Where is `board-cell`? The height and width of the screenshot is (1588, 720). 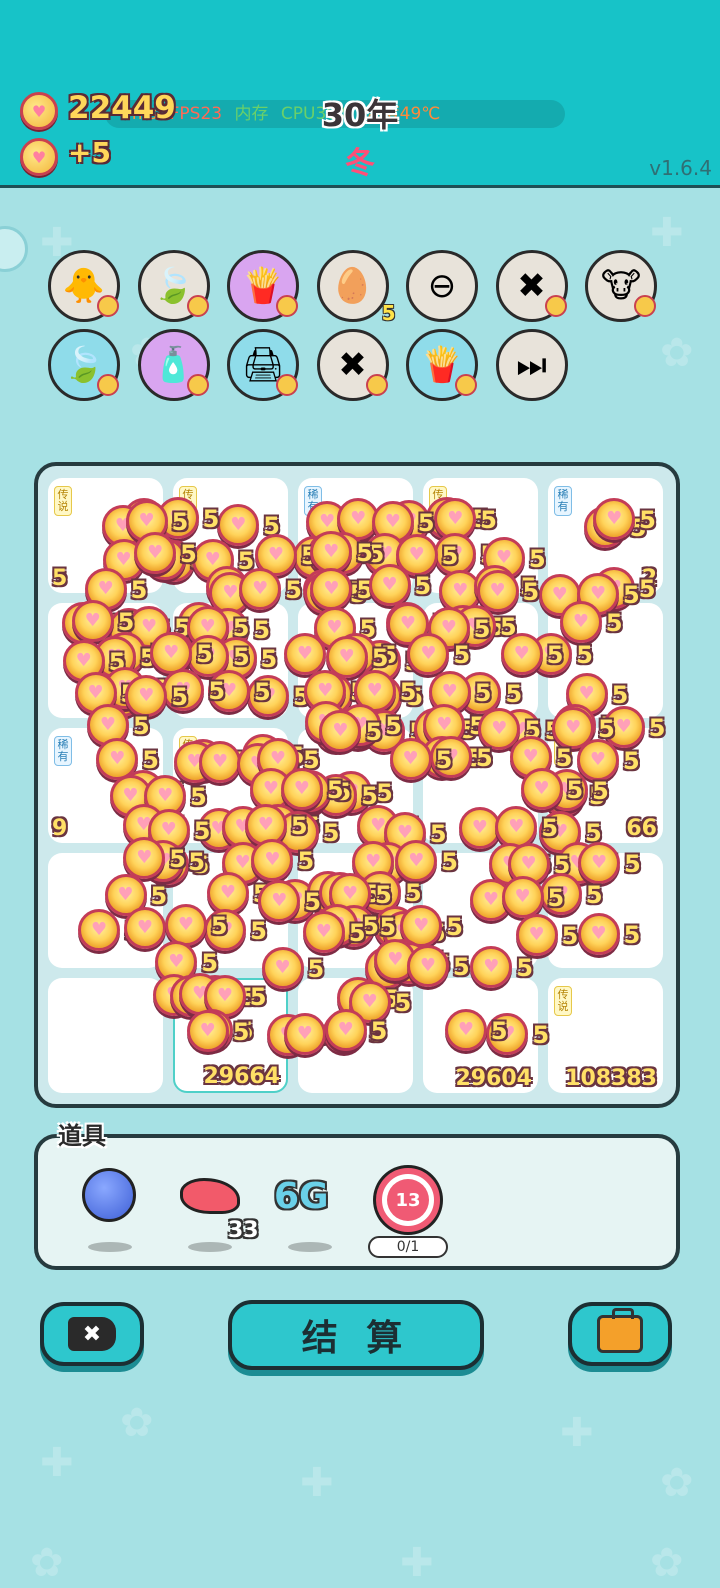
board-cell is located at coordinates (105, 1035).